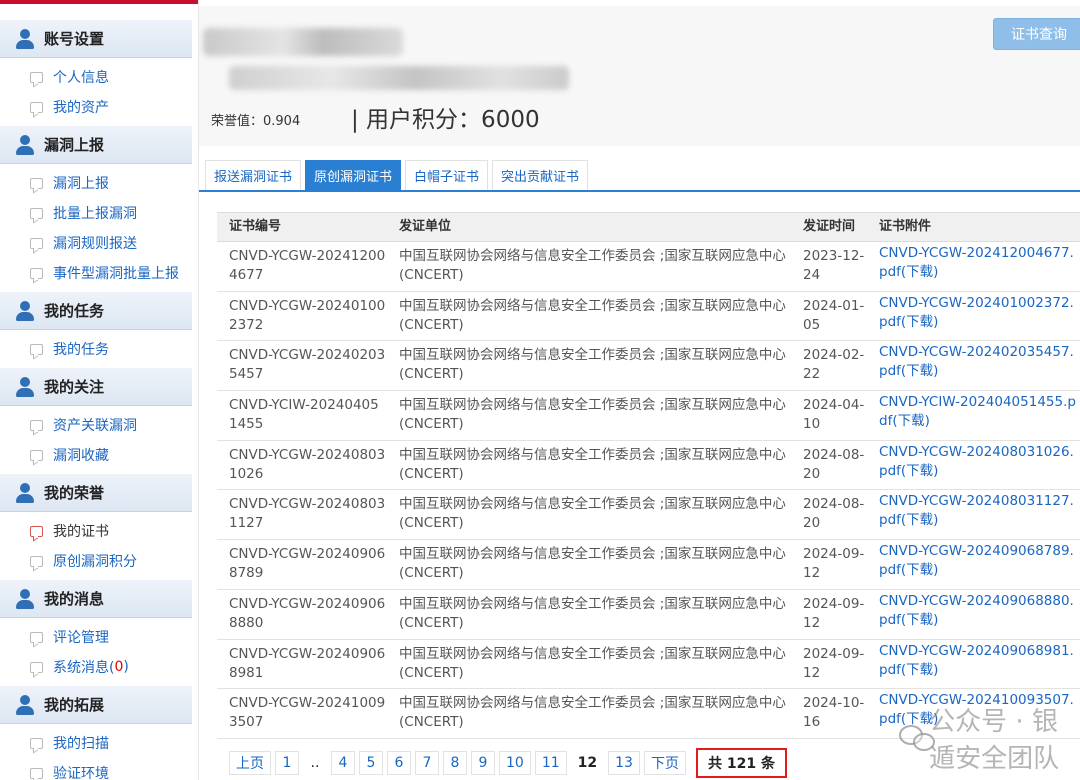  I want to click on cert-id-cell: CNVD-YCGW-202409068880, so click(307, 613).